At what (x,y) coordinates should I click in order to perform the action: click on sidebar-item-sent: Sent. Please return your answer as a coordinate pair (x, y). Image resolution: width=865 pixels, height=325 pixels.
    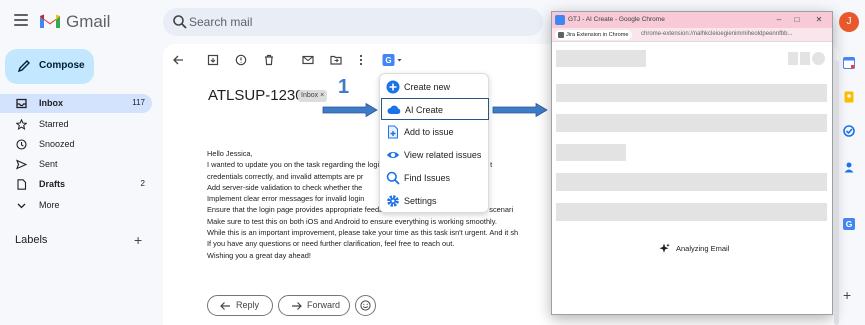
    Looking at the image, I should click on (76, 164).